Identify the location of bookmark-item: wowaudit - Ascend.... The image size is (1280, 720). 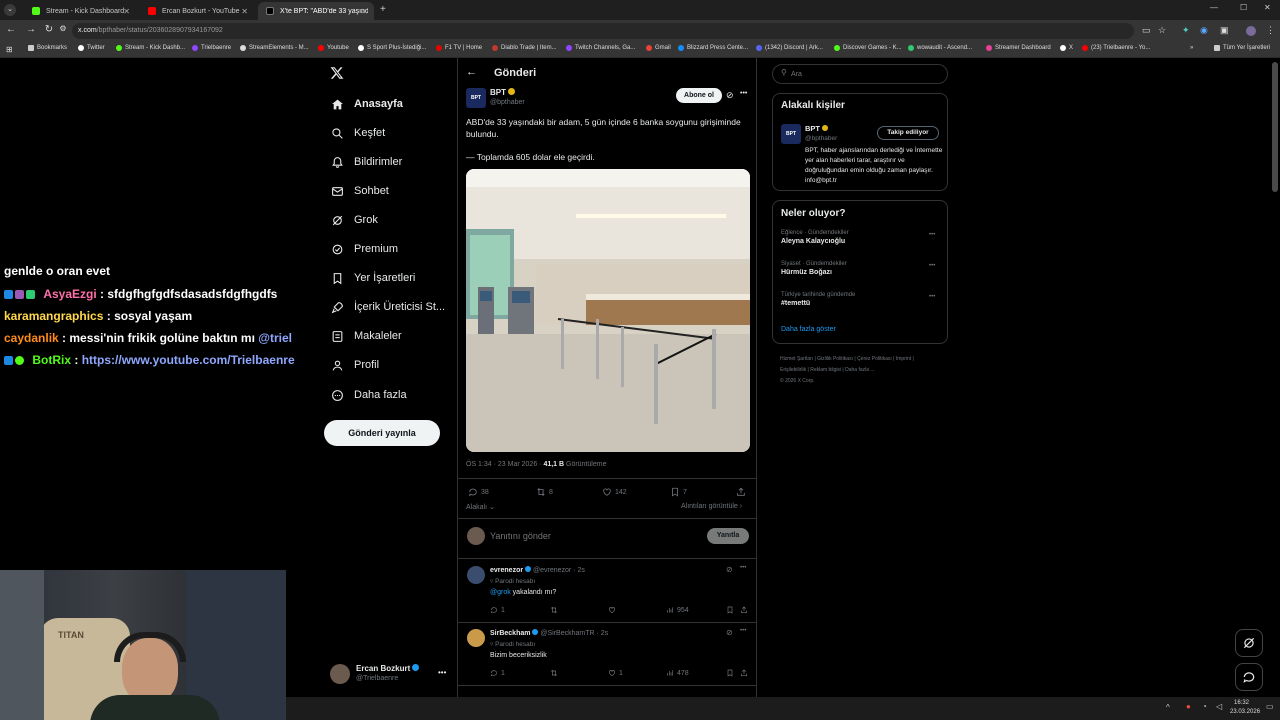
(940, 48).